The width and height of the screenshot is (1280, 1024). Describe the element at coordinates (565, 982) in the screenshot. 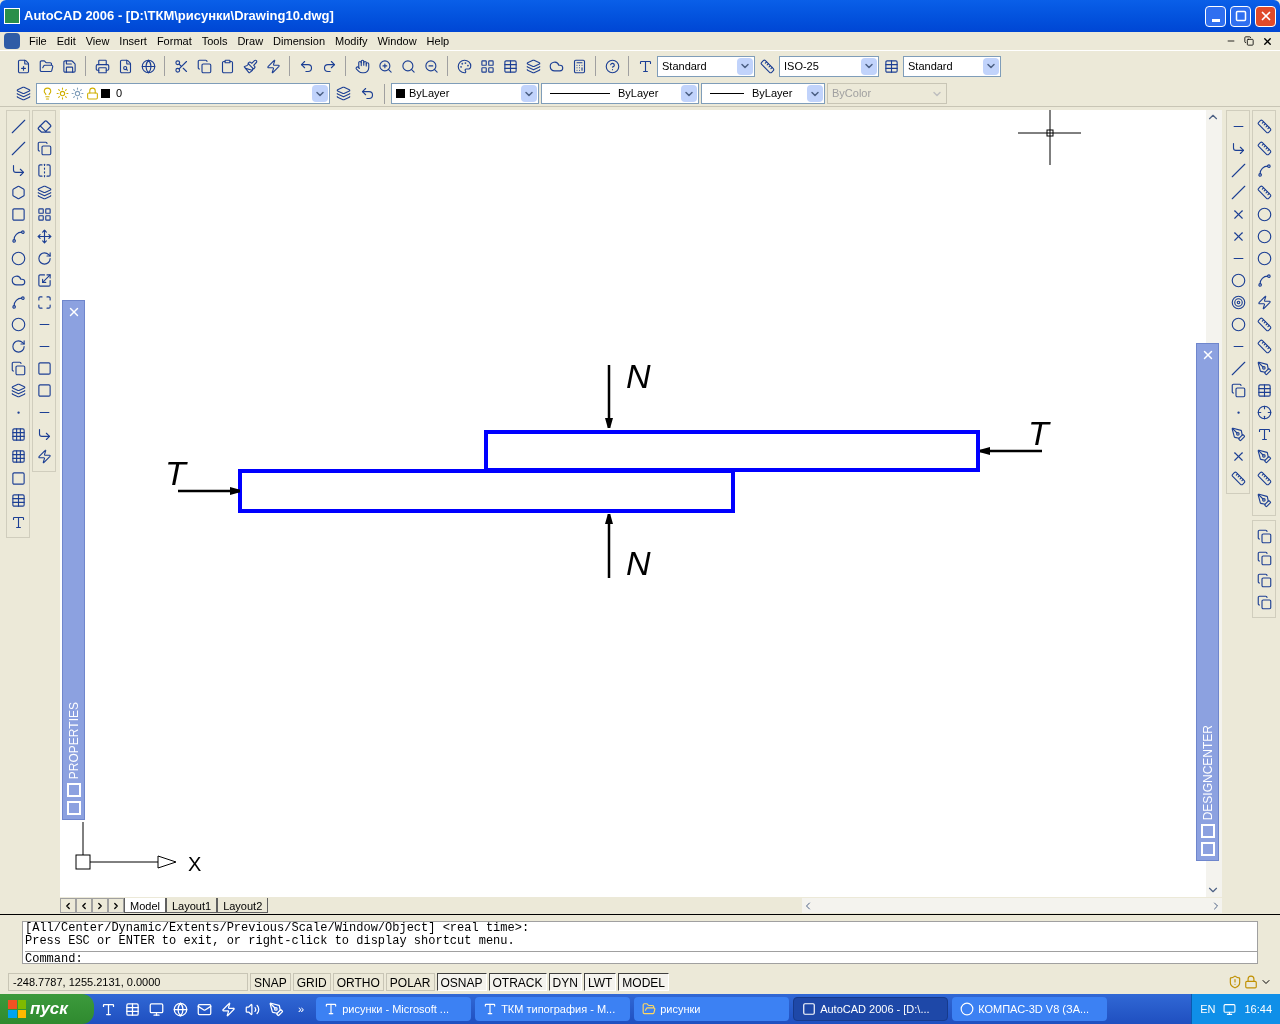

I see `status-toggle: DYN` at that location.